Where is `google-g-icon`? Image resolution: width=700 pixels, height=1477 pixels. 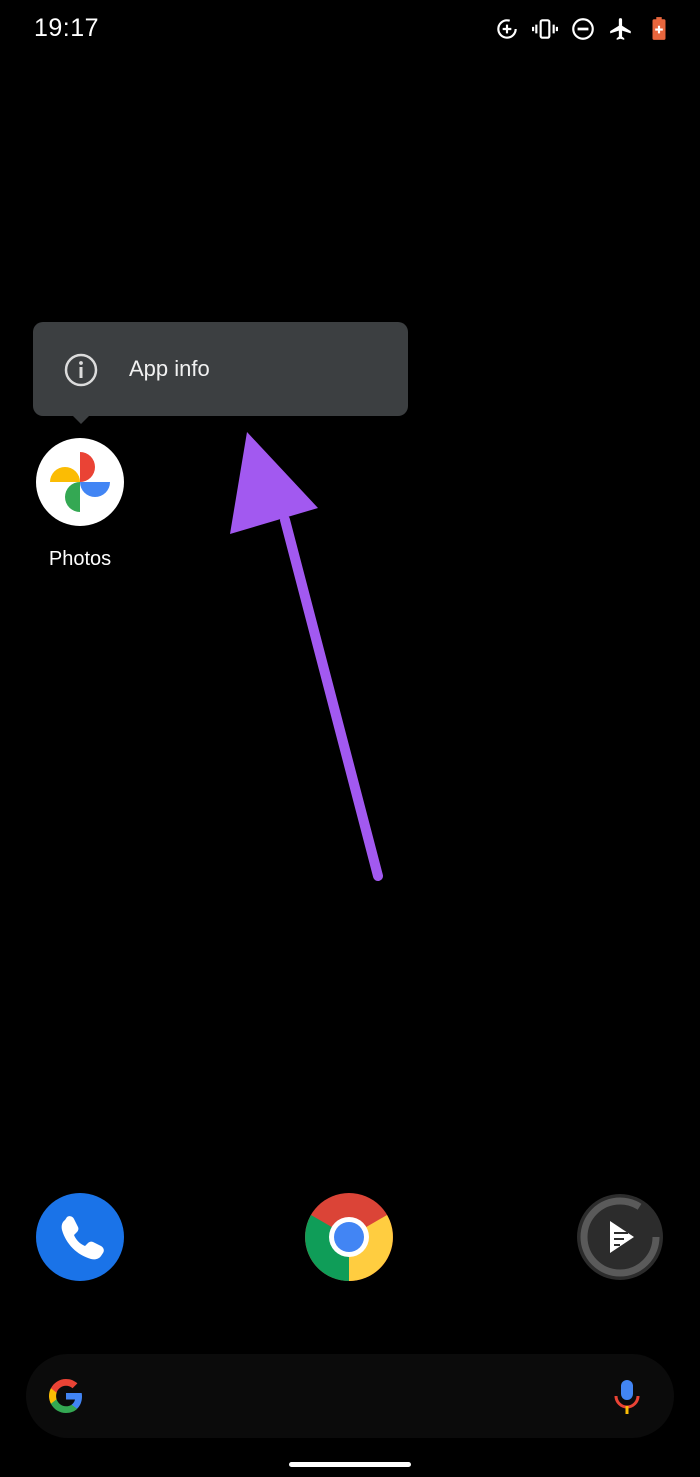 google-g-icon is located at coordinates (65, 1396).